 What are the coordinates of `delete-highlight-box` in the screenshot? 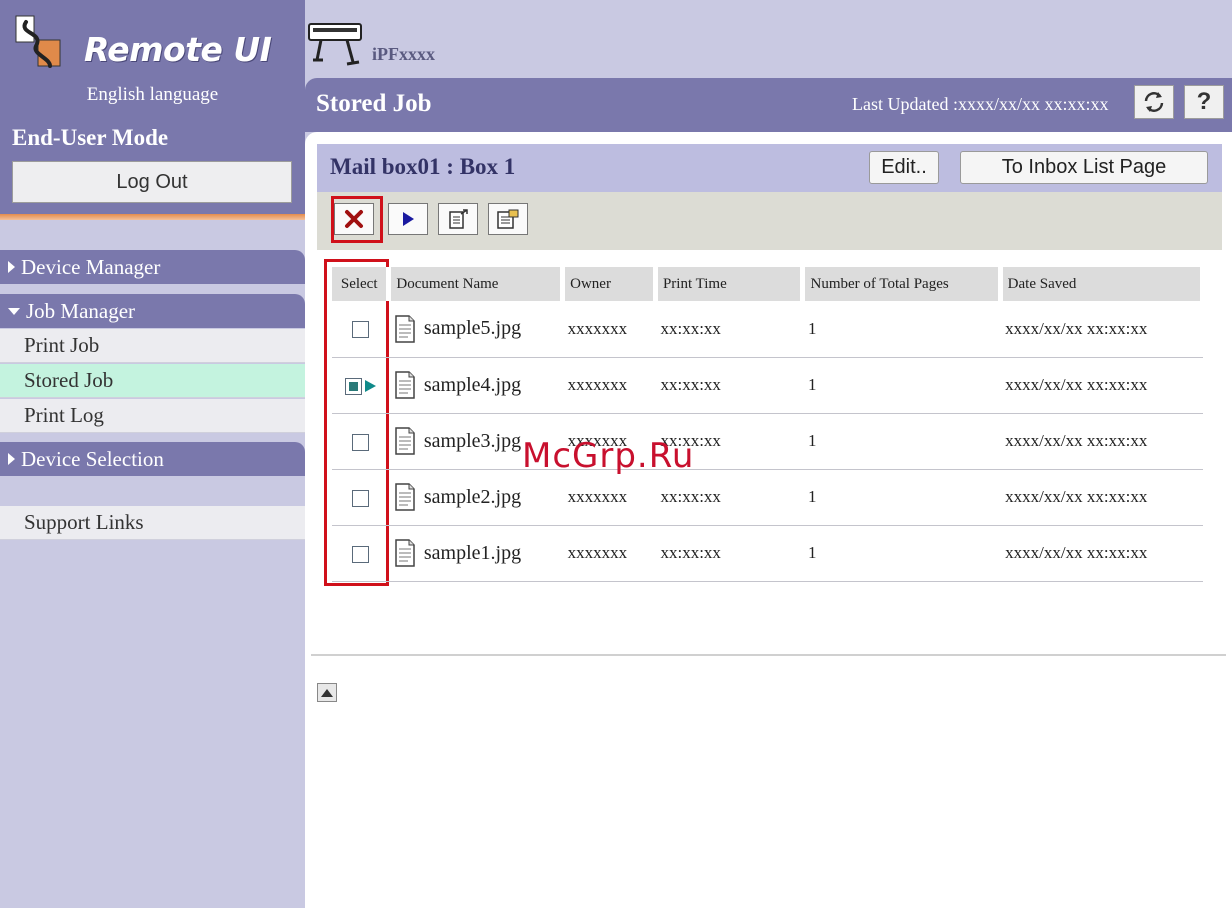 It's located at (357, 219).